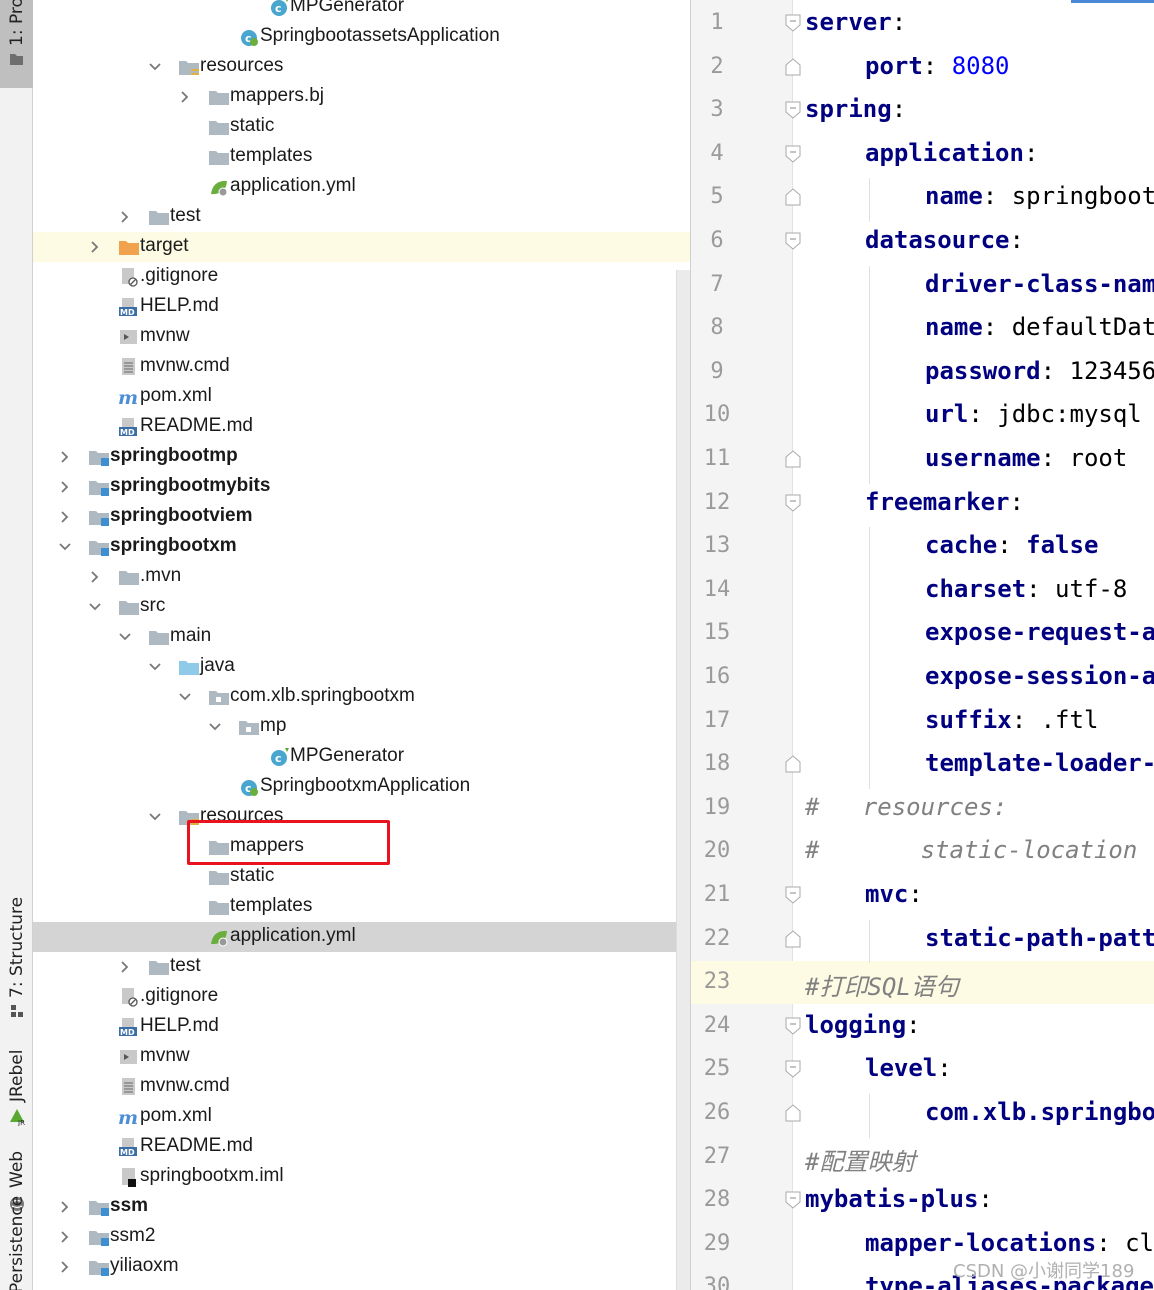 The height and width of the screenshot is (1290, 1154). What do you see at coordinates (361, 517) in the screenshot?
I see `tree-row: springbootviem` at bounding box center [361, 517].